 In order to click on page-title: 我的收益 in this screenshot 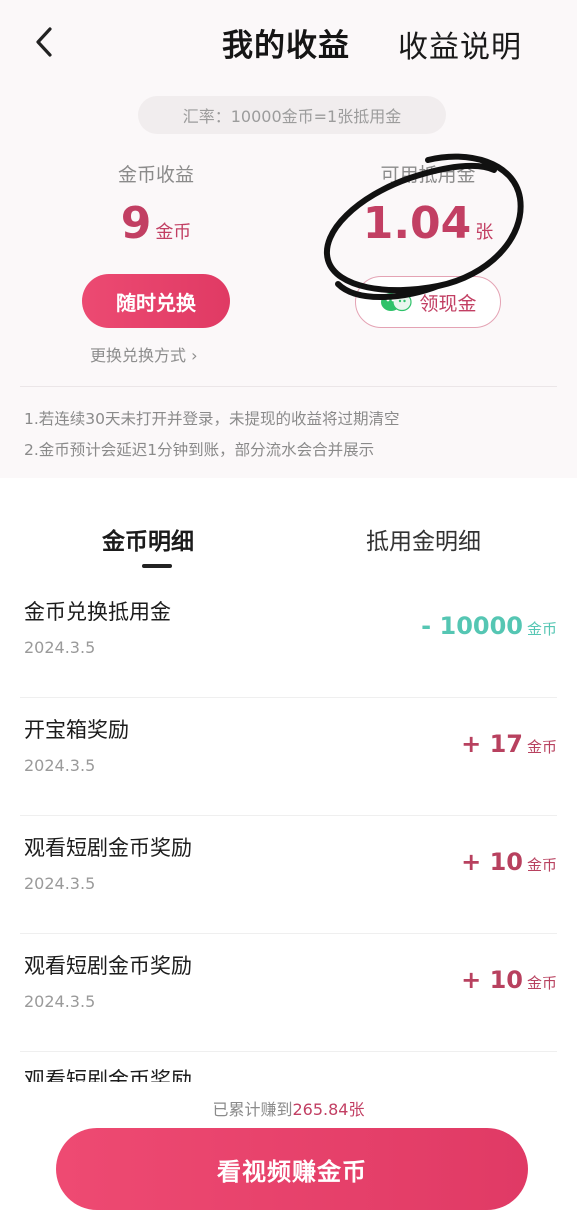, I will do `click(286, 46)`.